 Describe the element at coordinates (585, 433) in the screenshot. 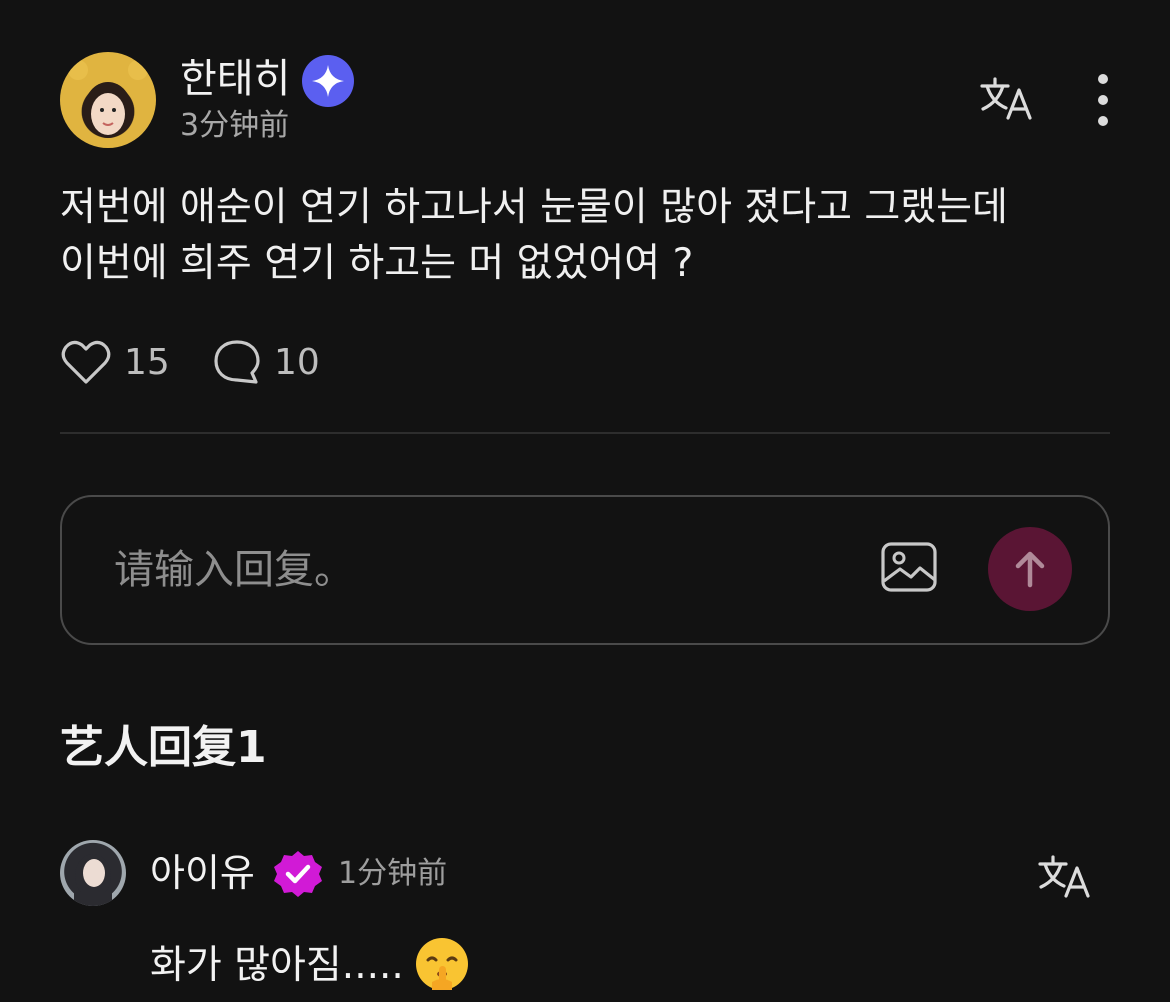

I see `divider` at that location.